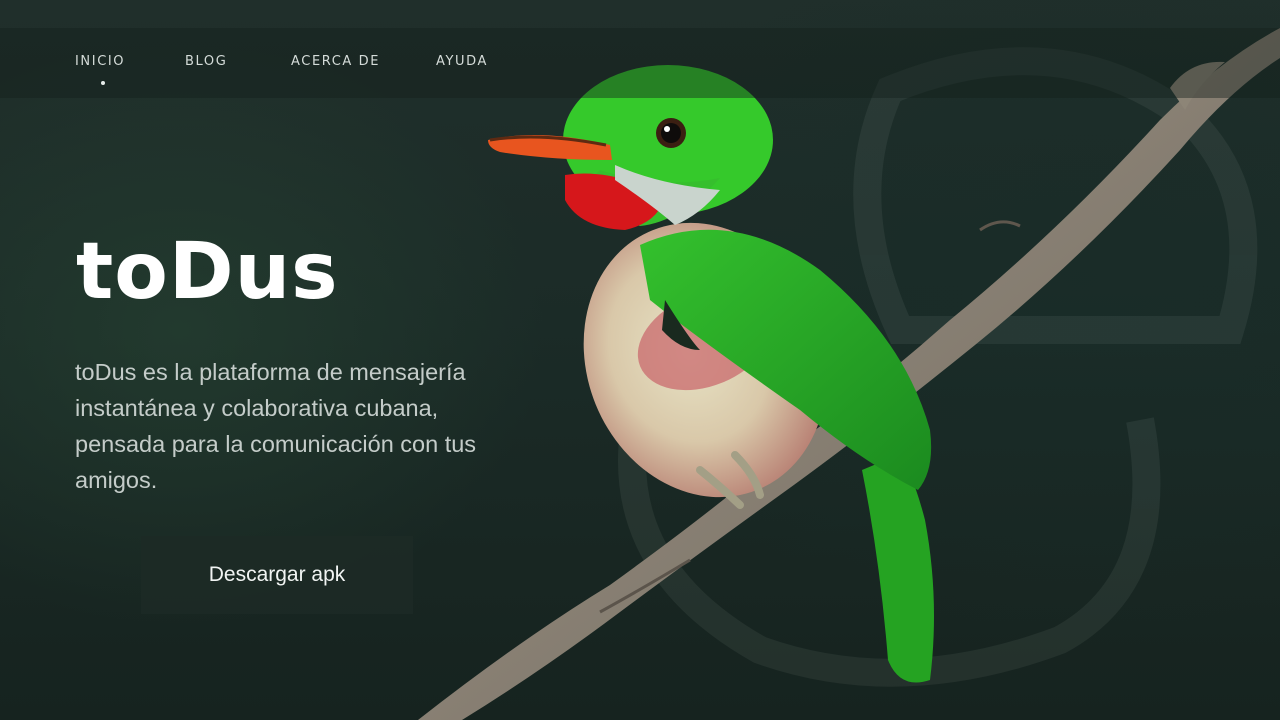 The height and width of the screenshot is (720, 1280). Describe the element at coordinates (103, 83) in the screenshot. I see `active-nav-indicator` at that location.